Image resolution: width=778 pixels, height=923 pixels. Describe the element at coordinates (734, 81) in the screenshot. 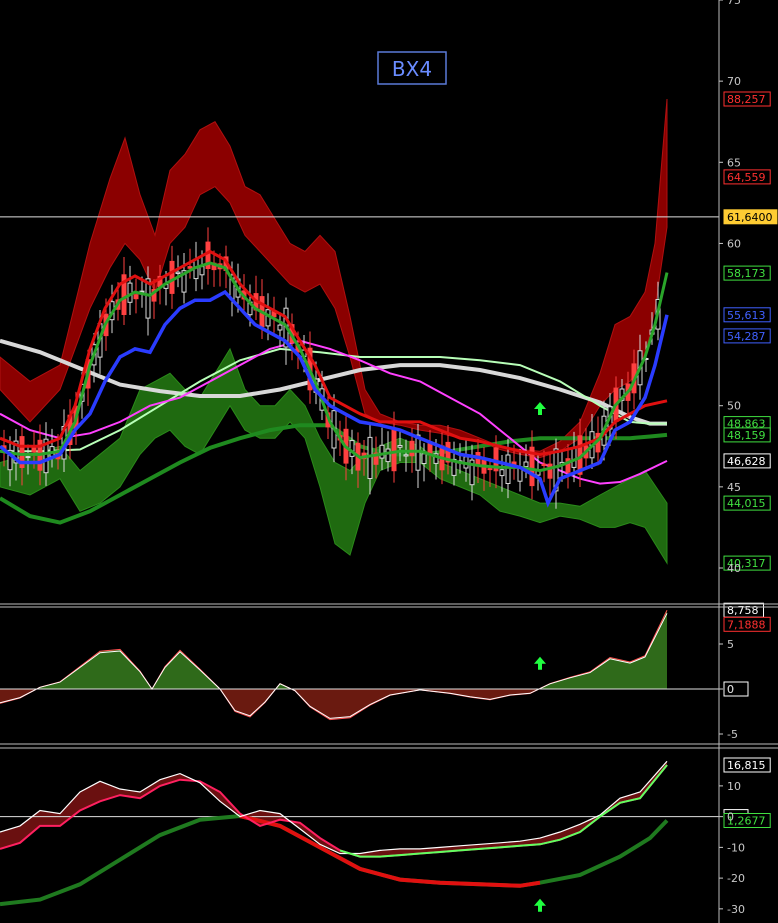

I see `axis-tick-label: 70` at that location.